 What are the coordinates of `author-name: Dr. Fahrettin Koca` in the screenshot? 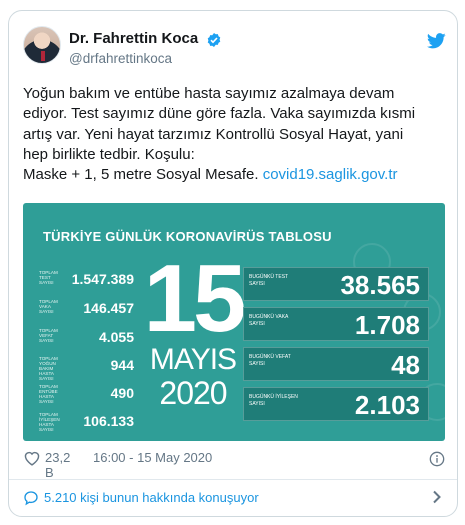 It's located at (133, 38).